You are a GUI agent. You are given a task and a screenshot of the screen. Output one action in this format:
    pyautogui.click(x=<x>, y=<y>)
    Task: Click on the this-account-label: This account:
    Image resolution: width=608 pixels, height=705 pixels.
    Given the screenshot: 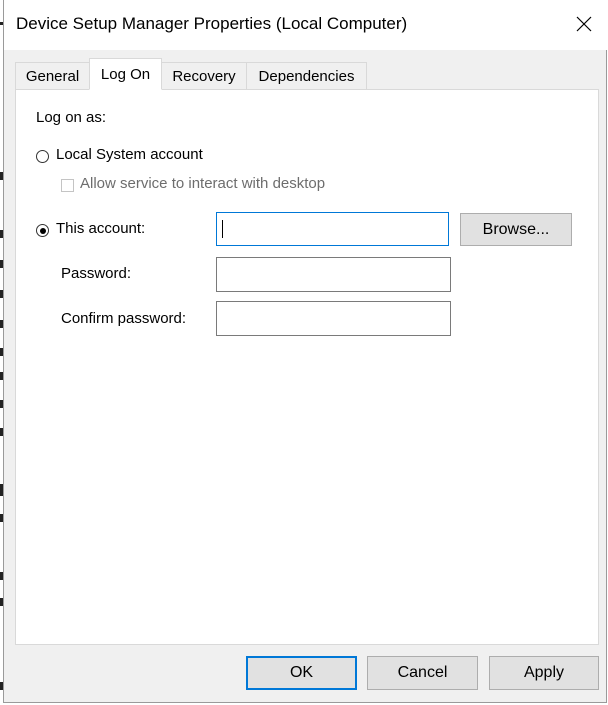 What is the action you would take?
    pyautogui.click(x=100, y=228)
    